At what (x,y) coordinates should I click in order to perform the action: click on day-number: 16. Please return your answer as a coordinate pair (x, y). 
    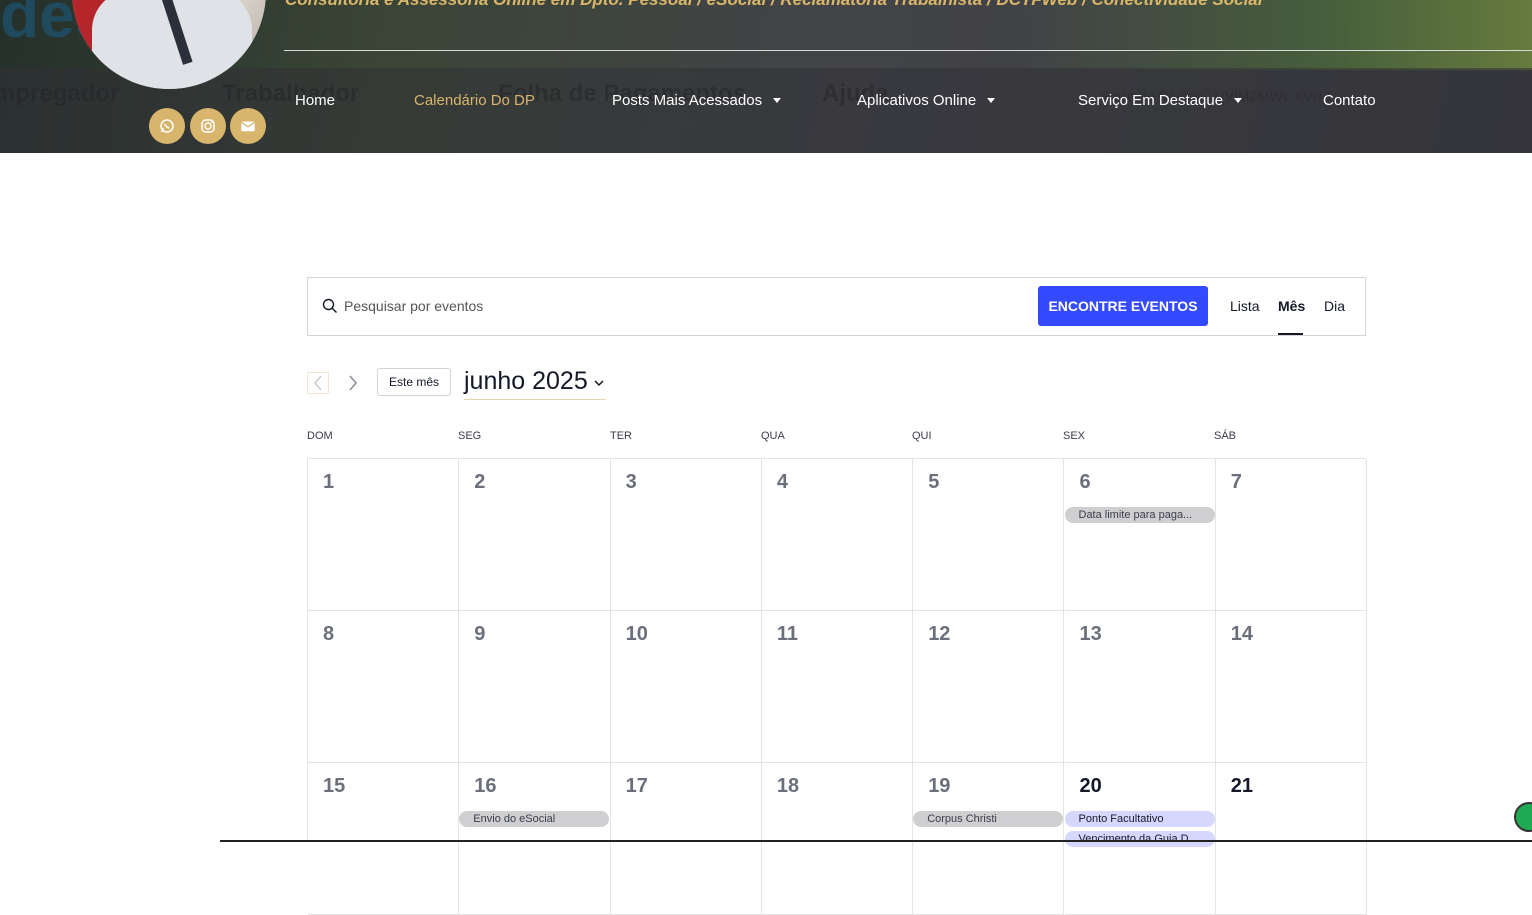
    Looking at the image, I should click on (485, 786).